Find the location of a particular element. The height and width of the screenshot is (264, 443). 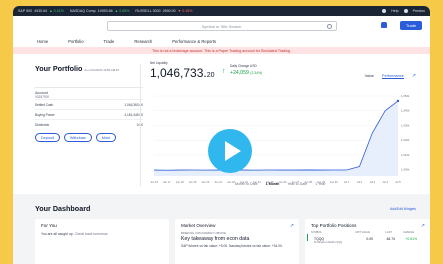

ticker-name: RUSSELL 3000 is located at coordinates (148, 11).